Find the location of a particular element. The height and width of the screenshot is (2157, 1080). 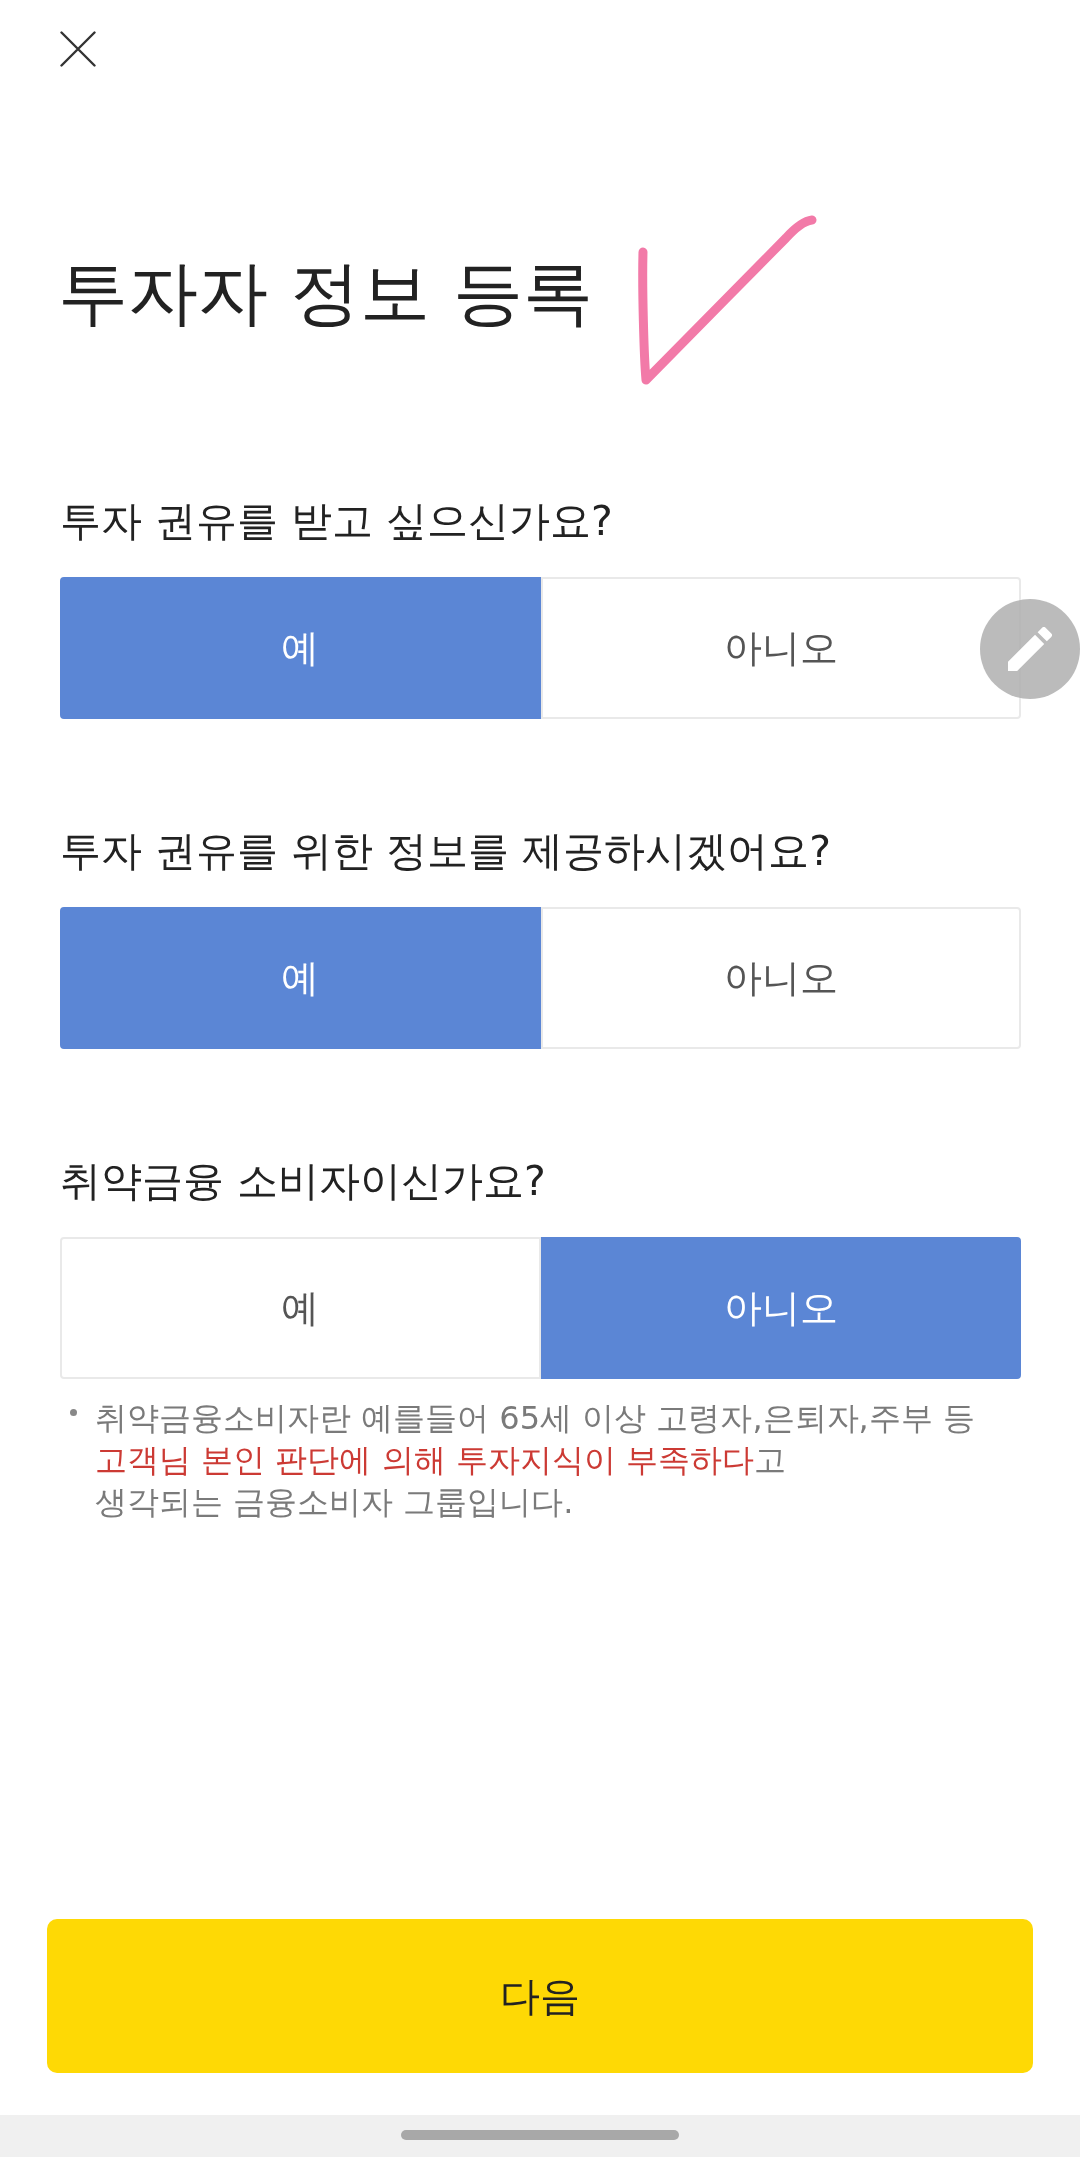

question-text: 투자 권유를 받고 싶으신가요? is located at coordinates (336, 521).